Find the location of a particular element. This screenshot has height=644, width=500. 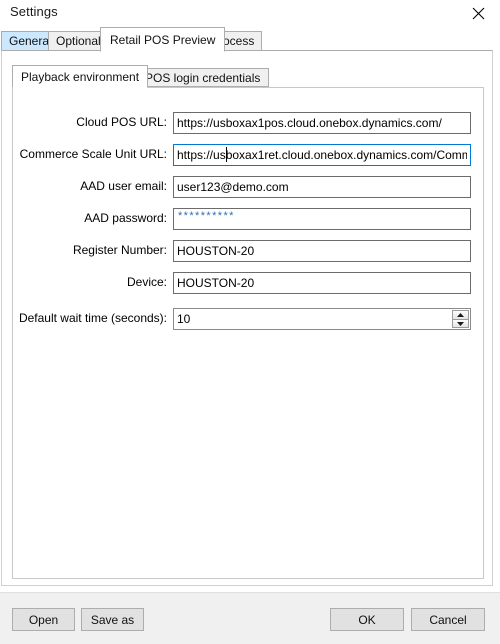

chevron-down-icon is located at coordinates (460, 323).